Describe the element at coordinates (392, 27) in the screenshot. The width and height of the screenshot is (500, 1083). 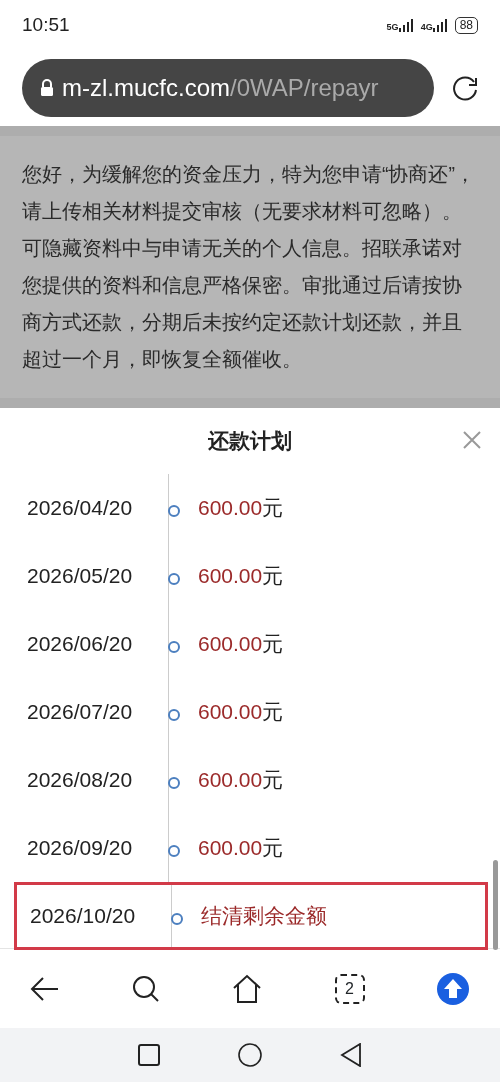
I see `network-label: 5G` at that location.